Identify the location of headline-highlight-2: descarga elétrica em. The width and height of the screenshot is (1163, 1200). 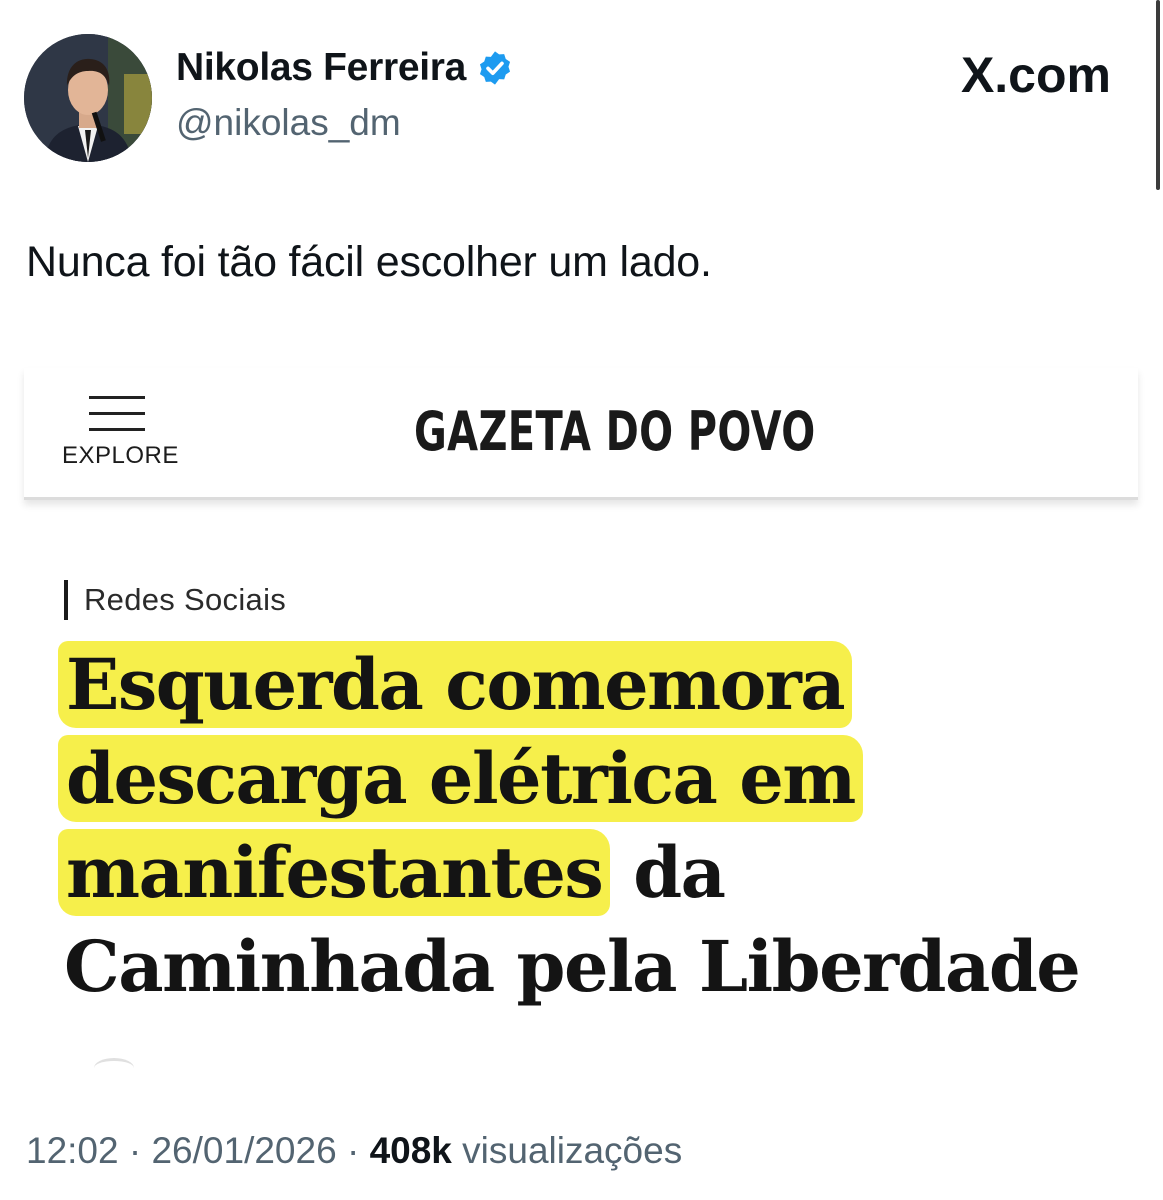
(460, 778).